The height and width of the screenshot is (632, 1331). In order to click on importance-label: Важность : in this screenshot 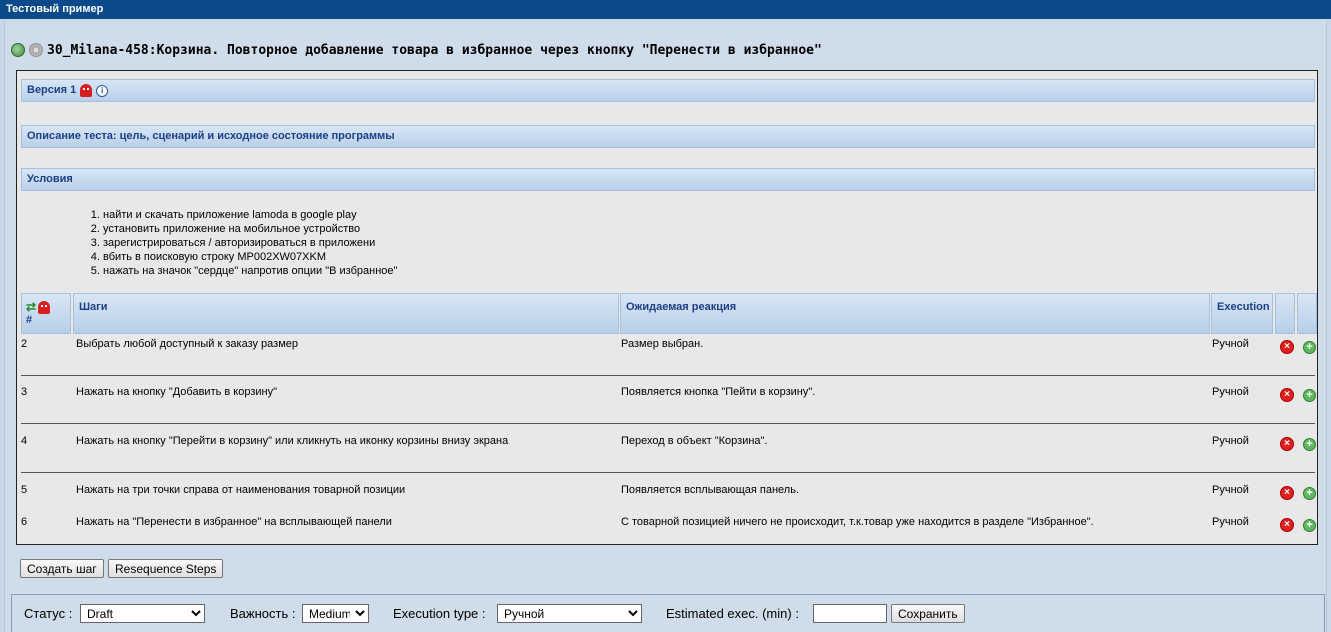, I will do `click(263, 613)`.